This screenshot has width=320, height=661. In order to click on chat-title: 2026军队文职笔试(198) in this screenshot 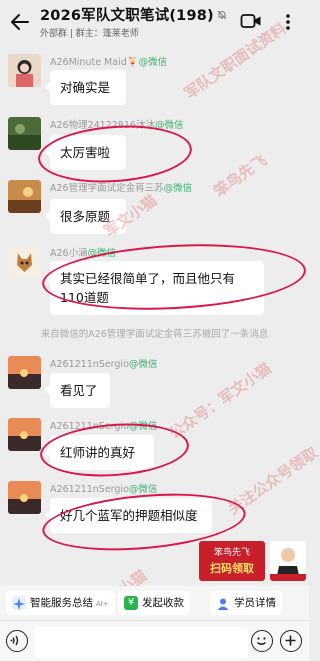, I will do `click(133, 14)`.